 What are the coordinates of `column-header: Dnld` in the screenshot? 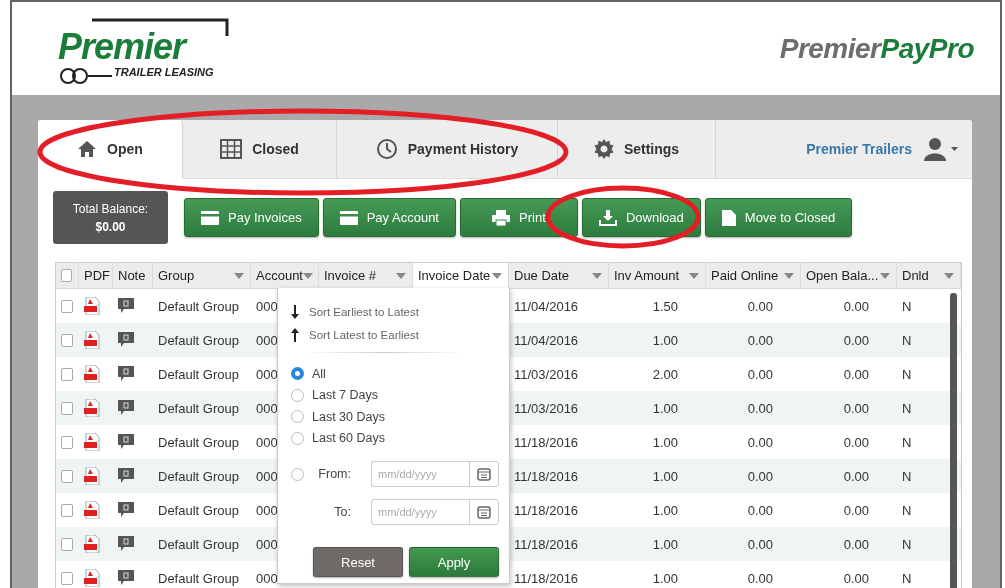 It's located at (915, 275).